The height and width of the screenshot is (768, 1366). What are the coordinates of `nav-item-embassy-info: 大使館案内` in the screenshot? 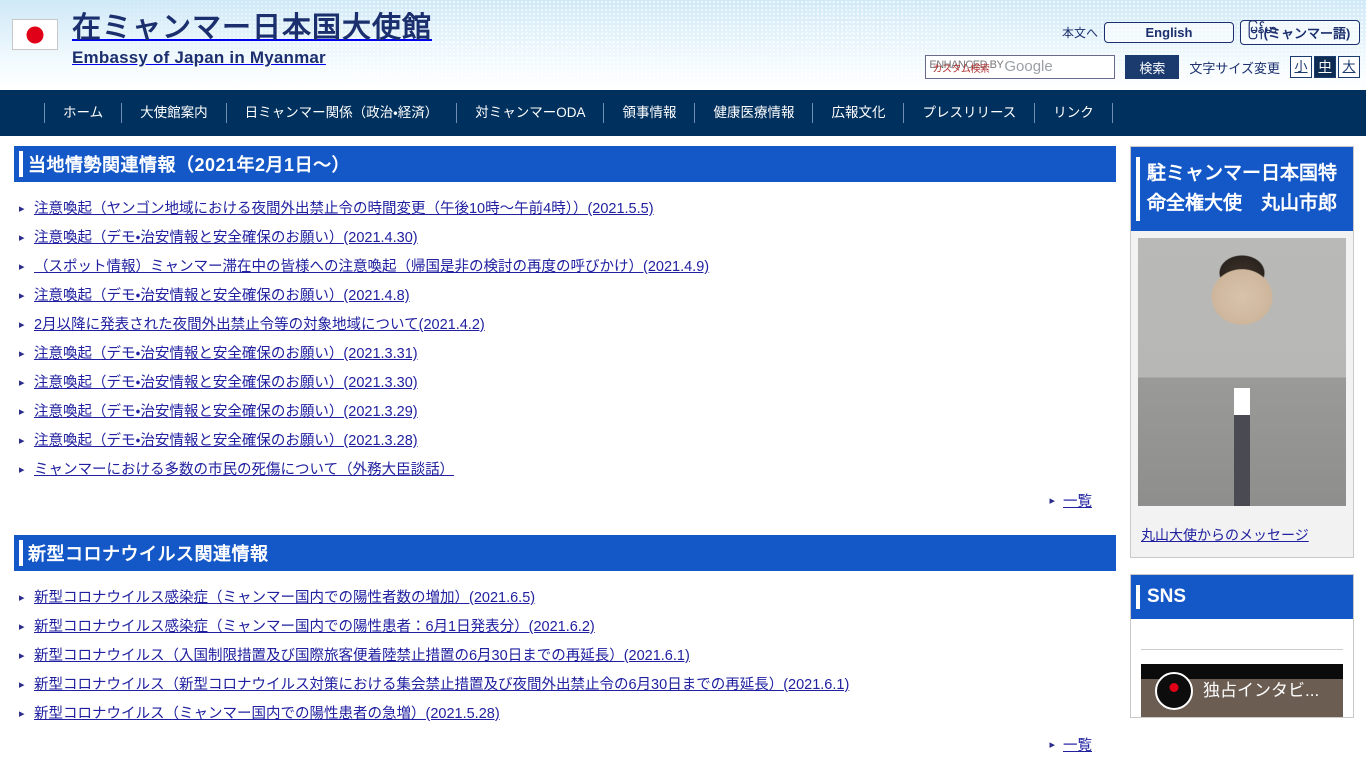 It's located at (173, 113).